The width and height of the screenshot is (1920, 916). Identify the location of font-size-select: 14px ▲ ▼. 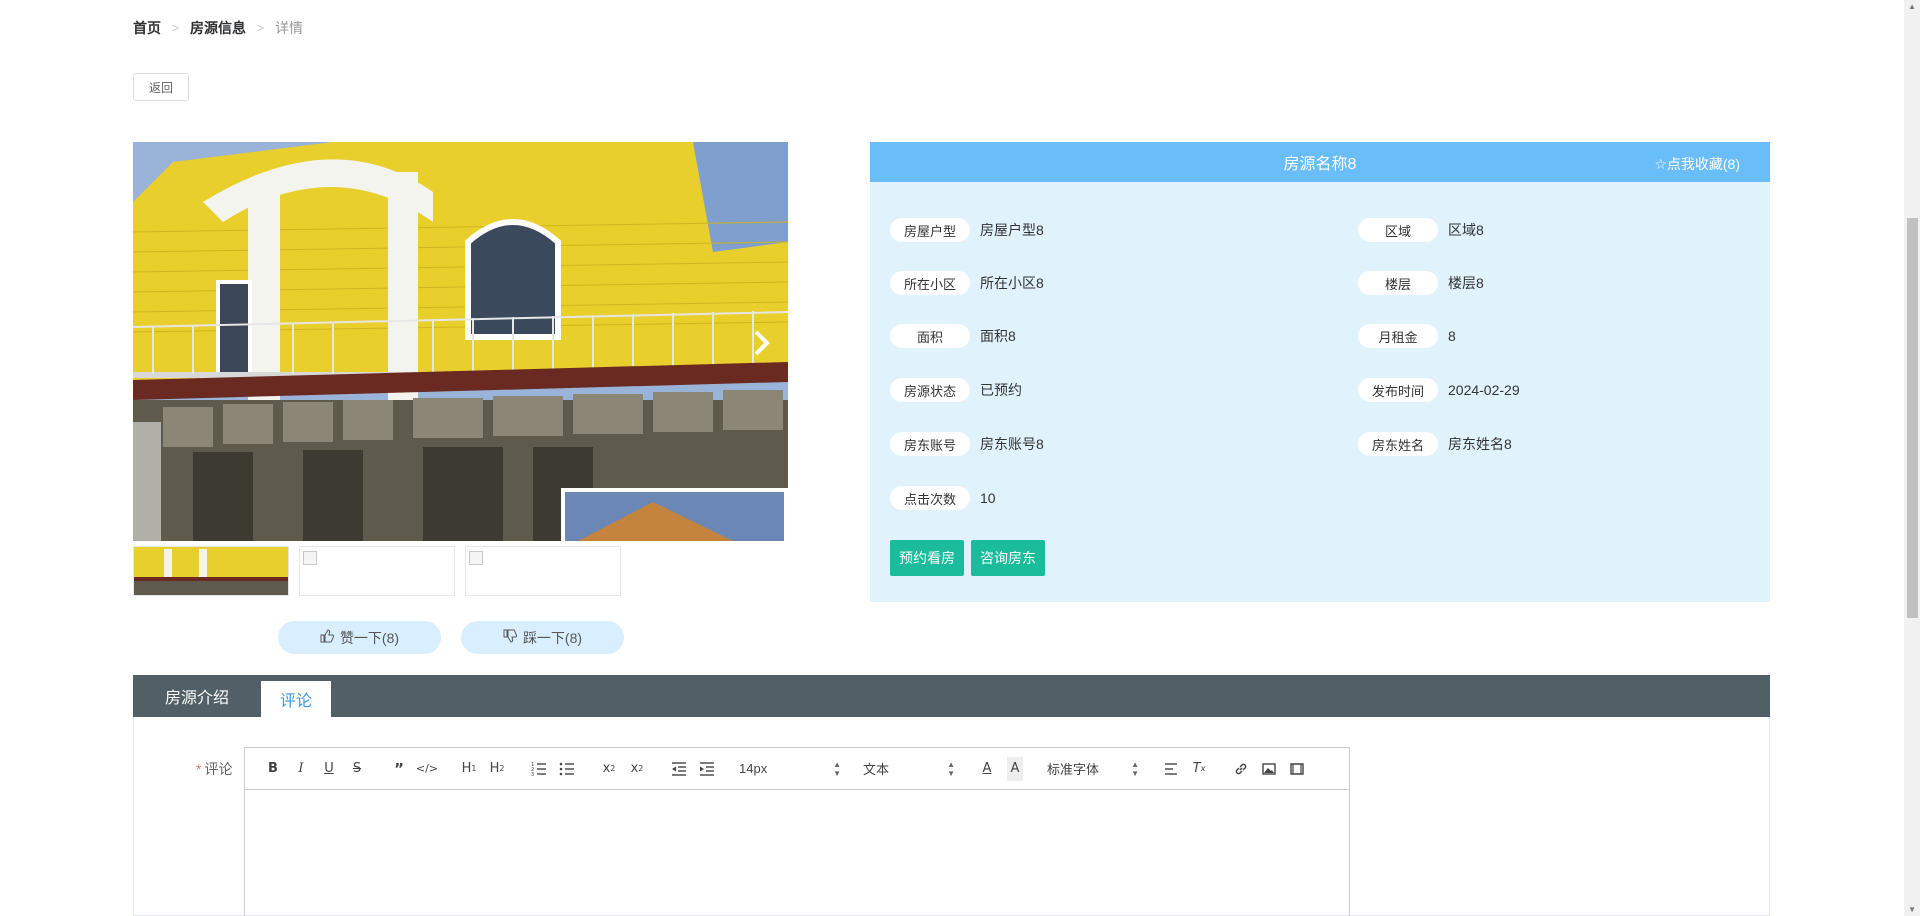
(790, 769).